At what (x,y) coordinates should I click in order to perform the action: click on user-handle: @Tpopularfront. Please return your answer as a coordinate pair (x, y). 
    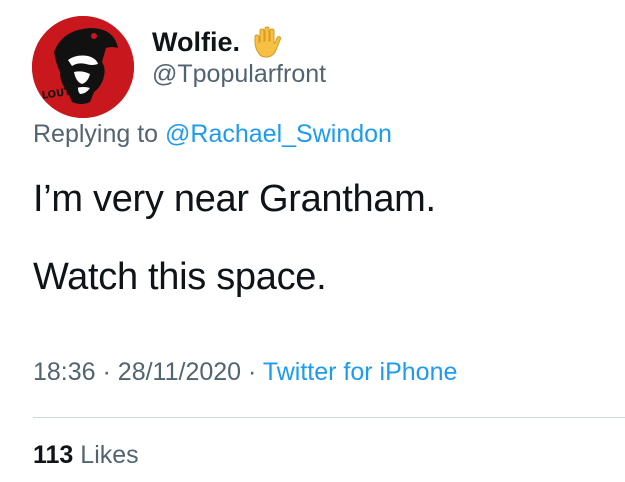
    Looking at the image, I should click on (239, 74).